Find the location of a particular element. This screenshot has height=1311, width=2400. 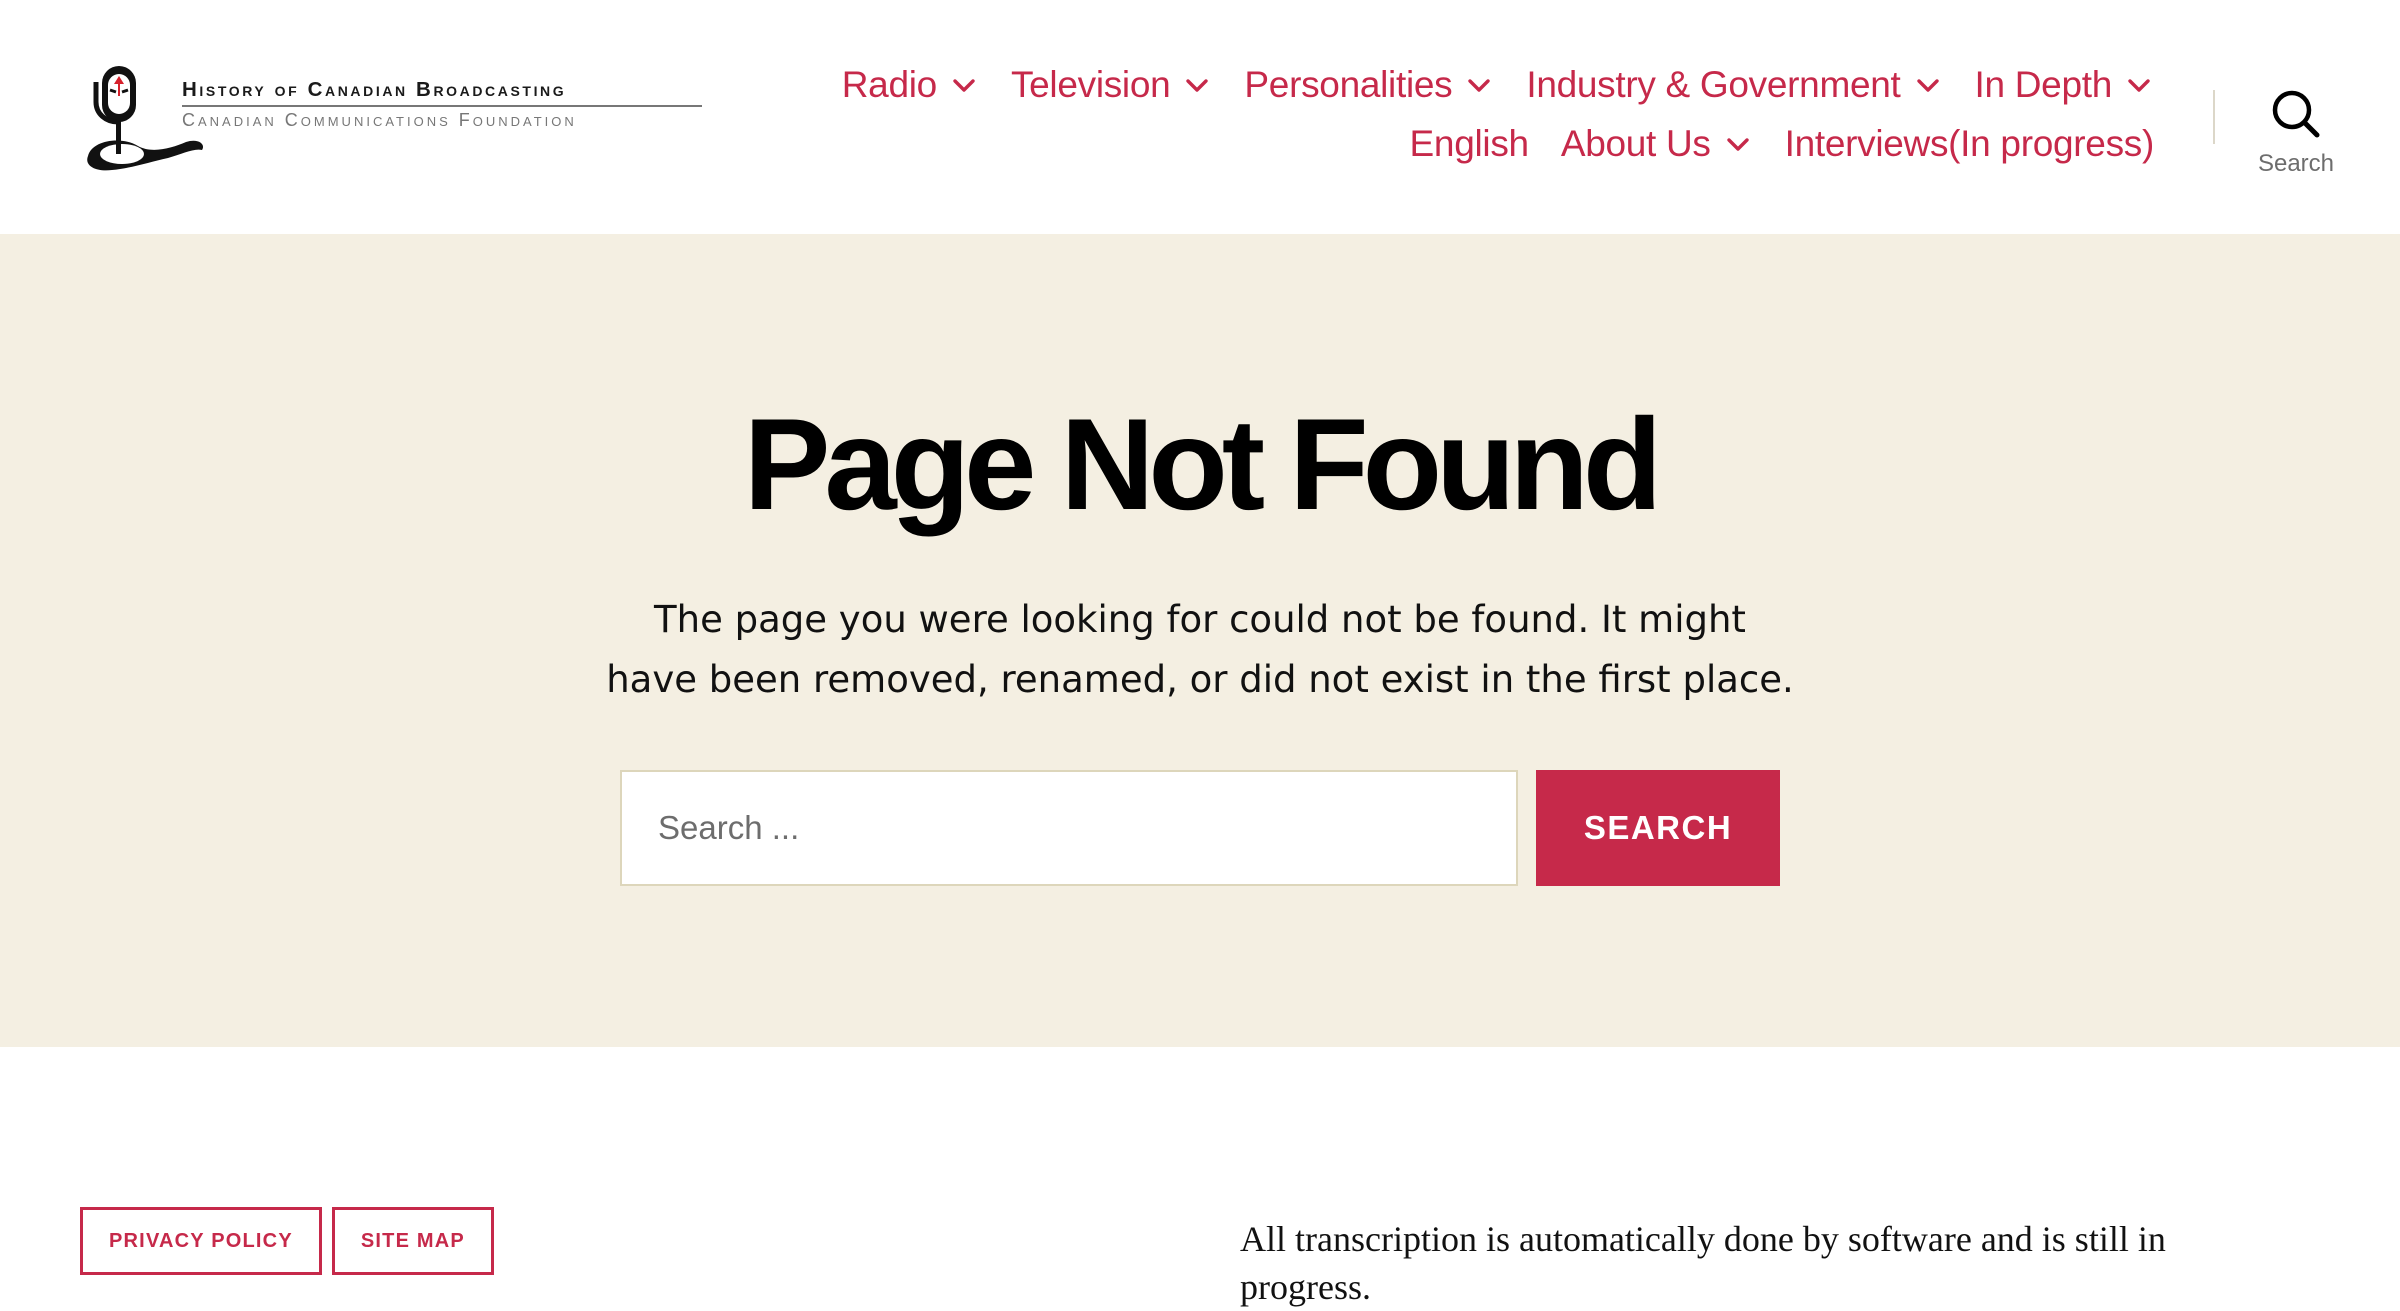

nav-item-in-depth: In Depth is located at coordinates (2064, 85).